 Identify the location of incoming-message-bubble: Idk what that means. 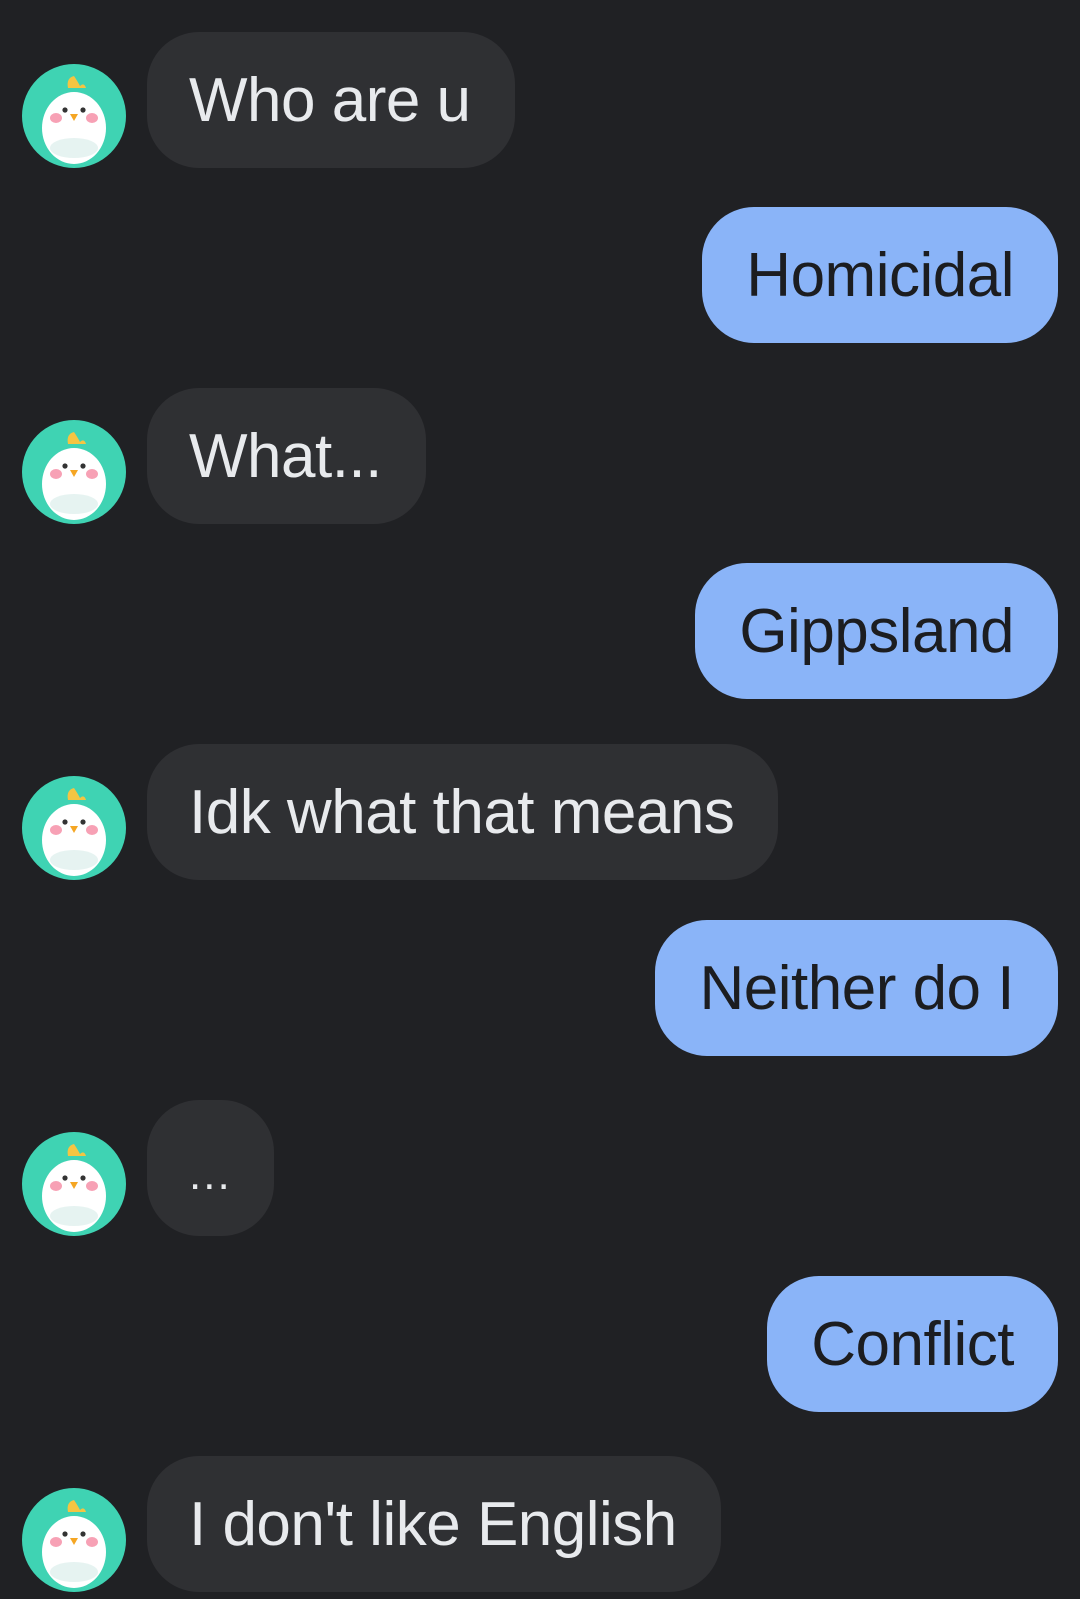
(463, 812).